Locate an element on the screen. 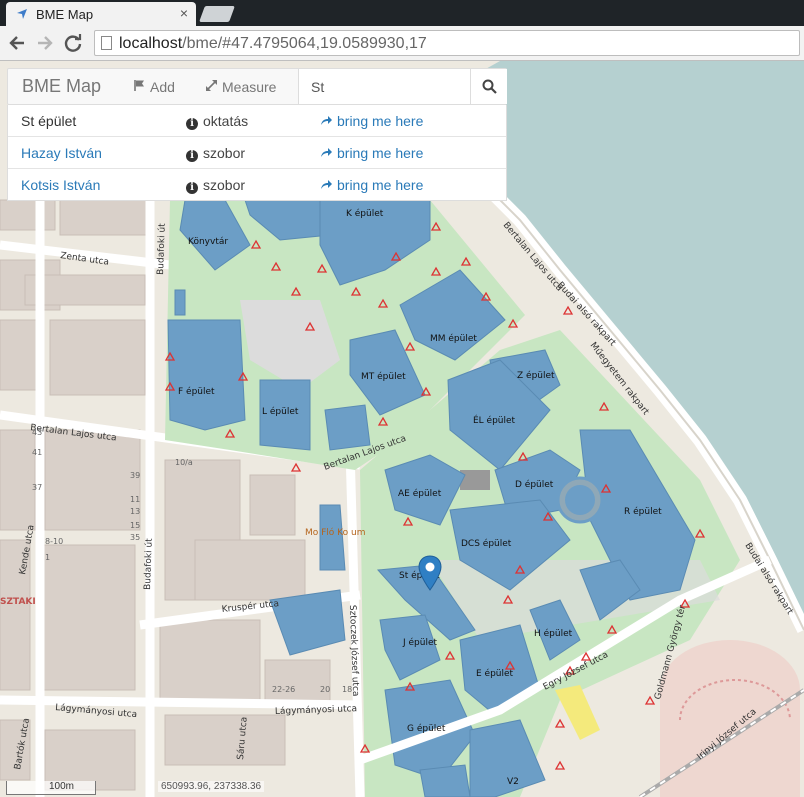 Image resolution: width=804 pixels, height=797 pixels. svg-text: 37 is located at coordinates (37, 487).